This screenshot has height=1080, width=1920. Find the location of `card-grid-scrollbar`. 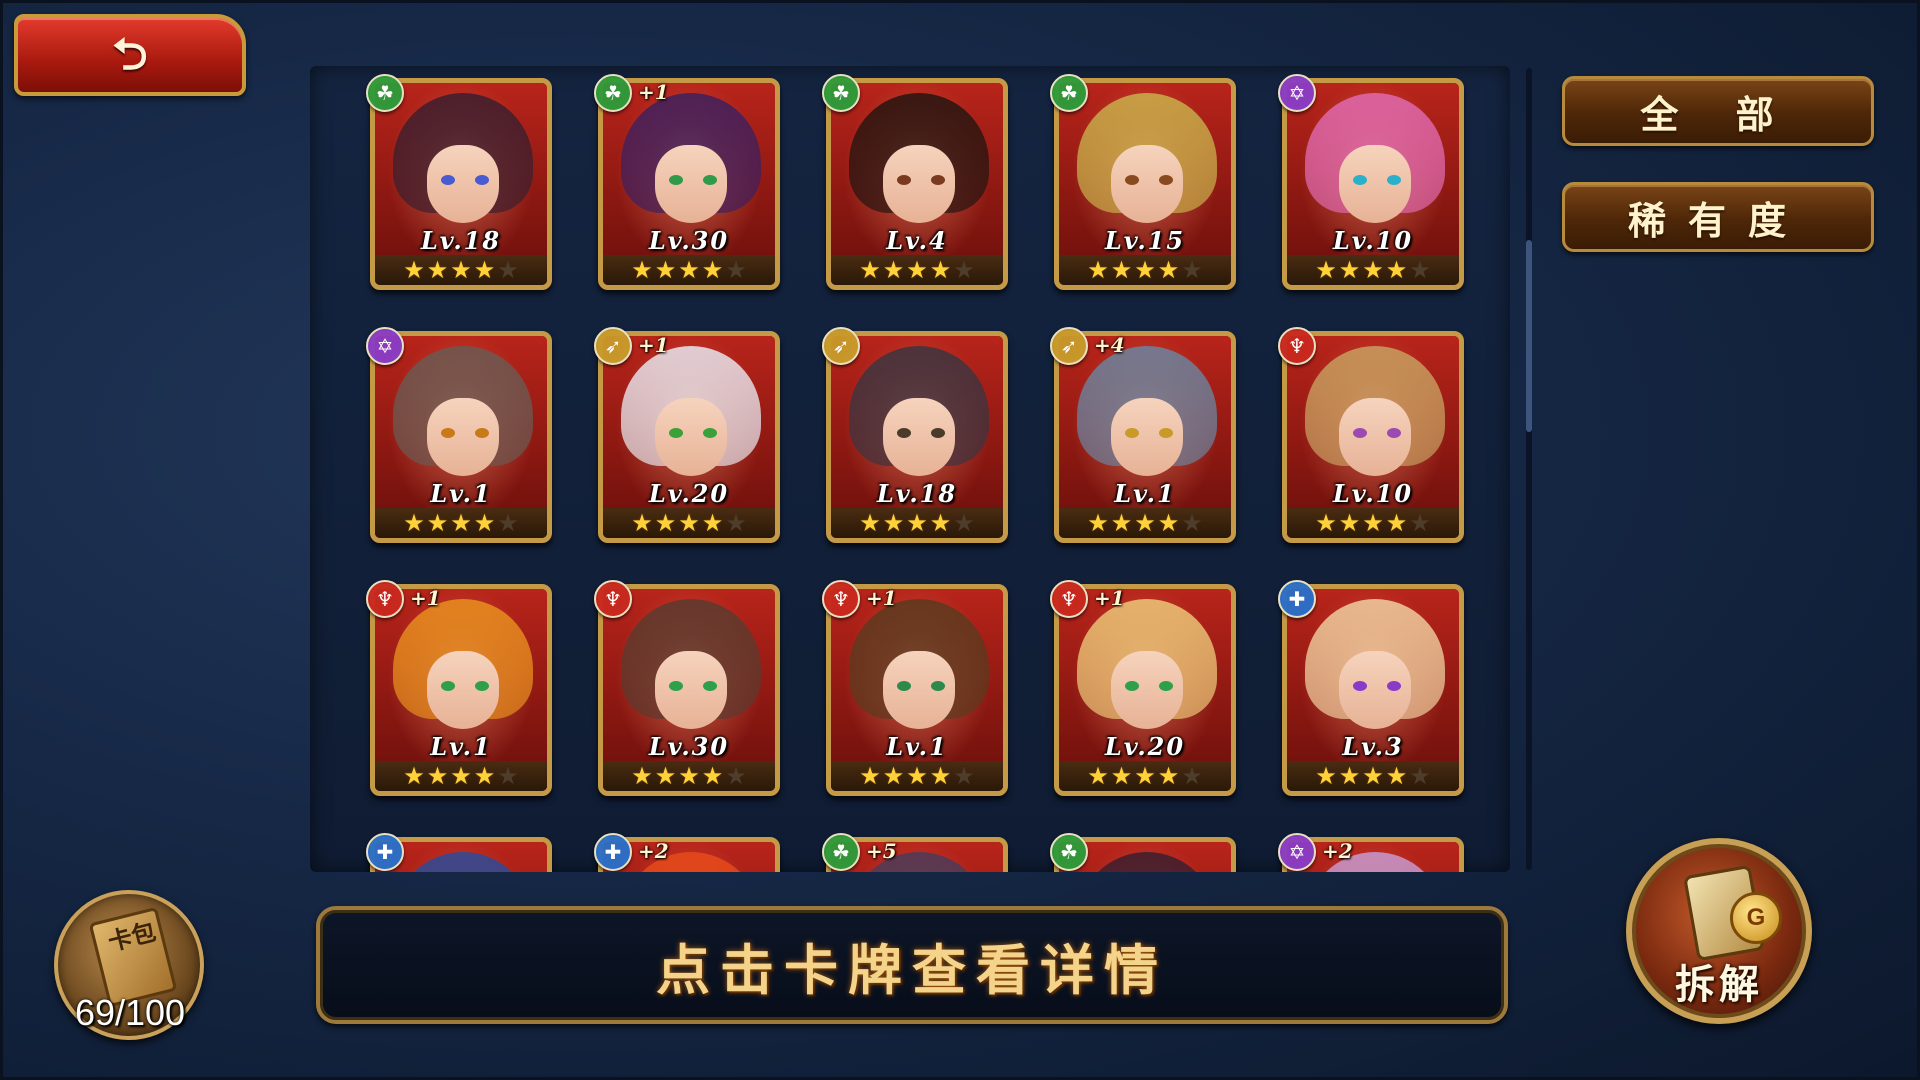

card-grid-scrollbar is located at coordinates (1529, 469).